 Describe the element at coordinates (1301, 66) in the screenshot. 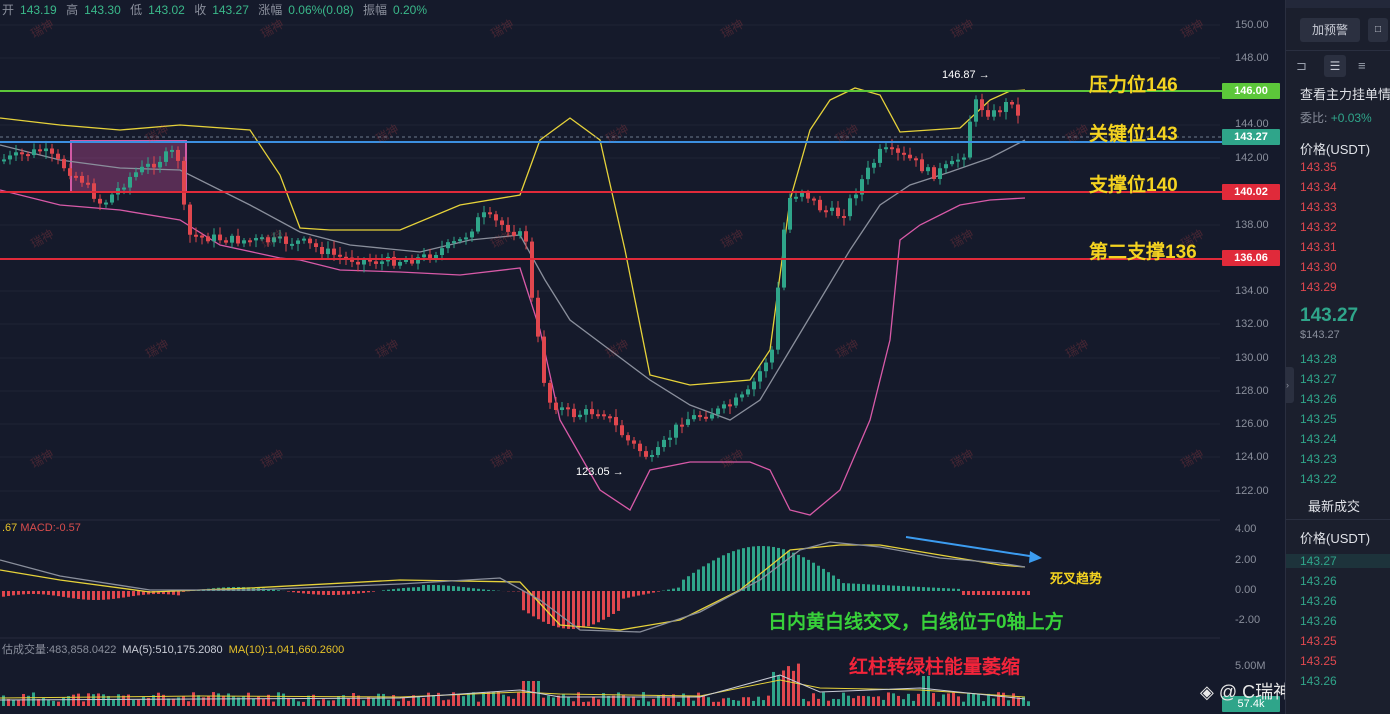

I see `pin-icon: ⊐` at that location.